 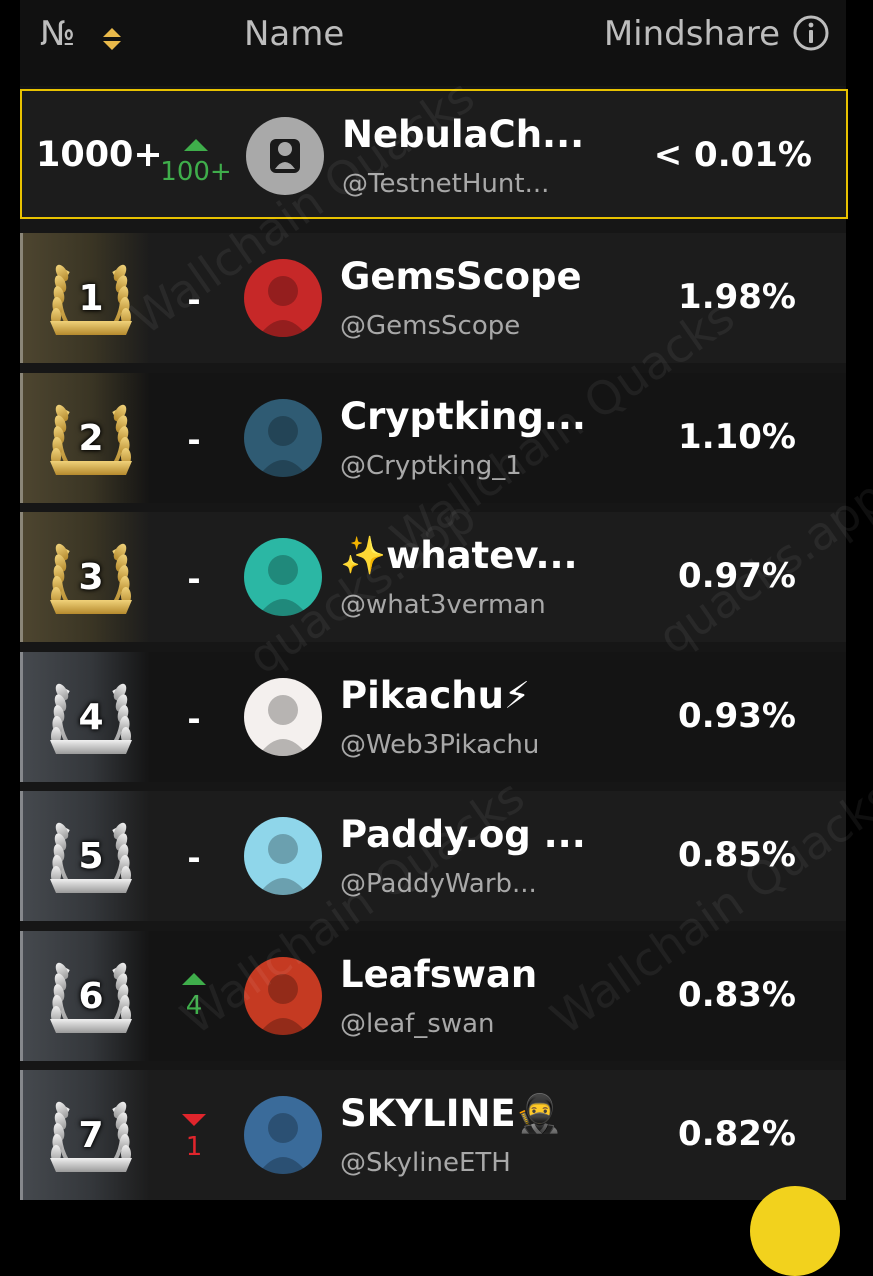 I want to click on mindshare-value: 1.10%, so click(x=737, y=437).